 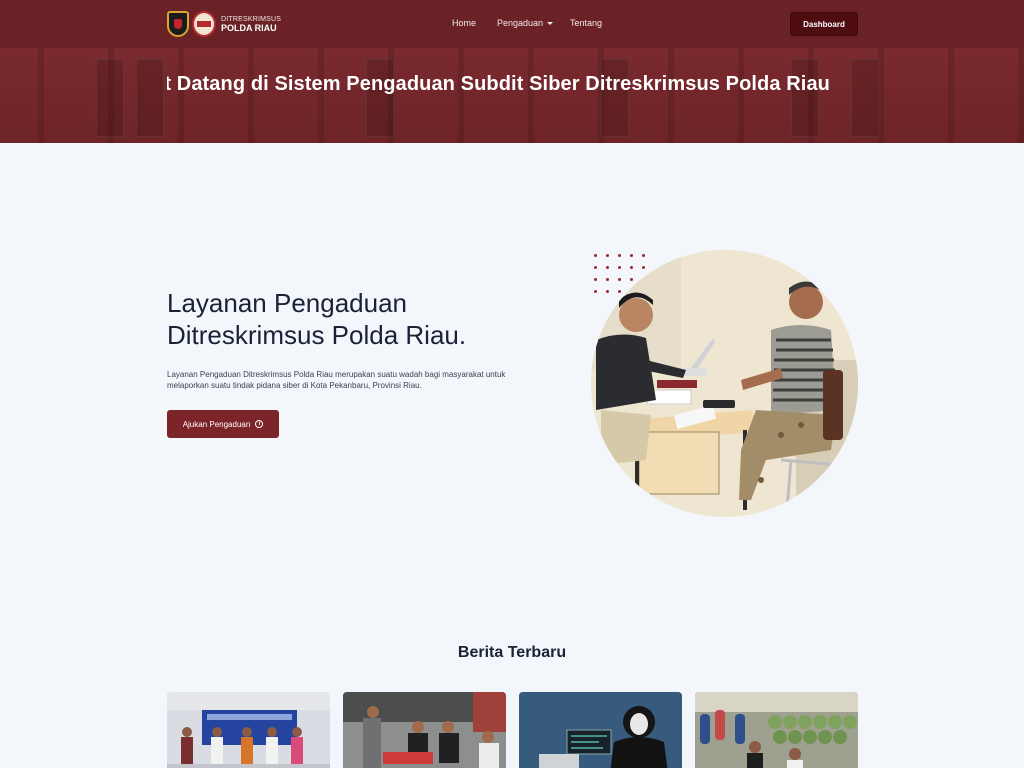 I want to click on news-section-title: Berita Terbaru, so click(x=512, y=652).